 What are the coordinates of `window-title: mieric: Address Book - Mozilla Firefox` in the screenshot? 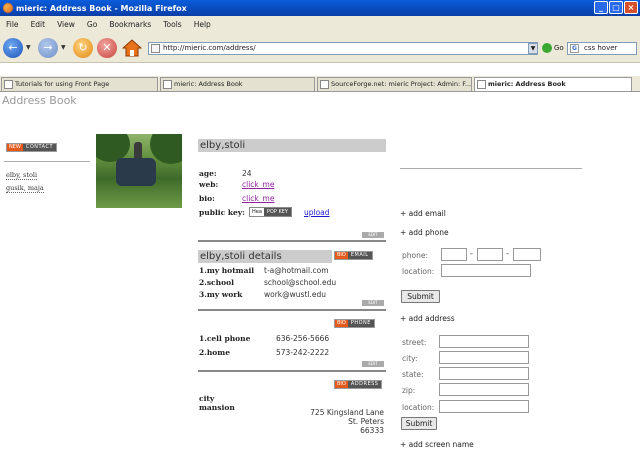 It's located at (101, 8).